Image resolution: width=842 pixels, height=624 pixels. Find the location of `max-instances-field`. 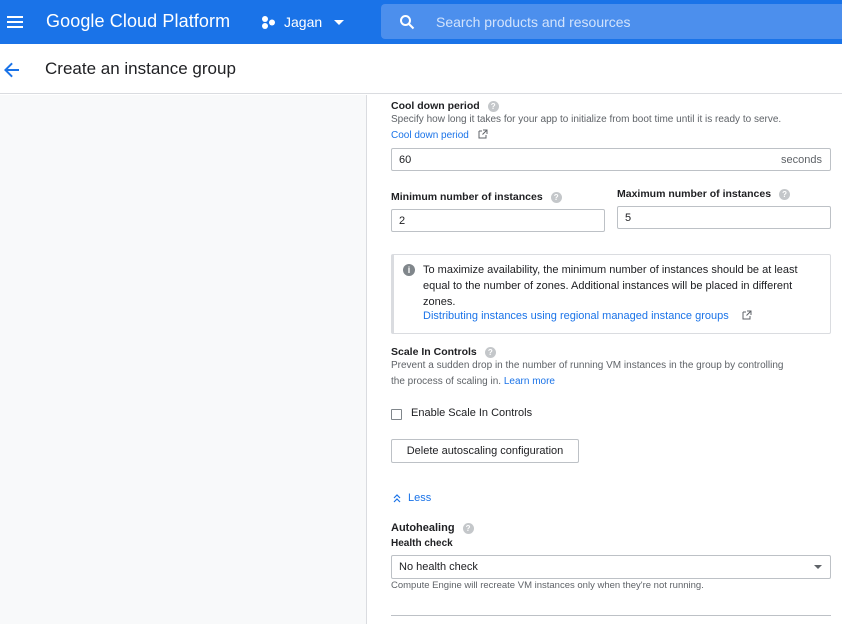

max-instances-field is located at coordinates (724, 217).